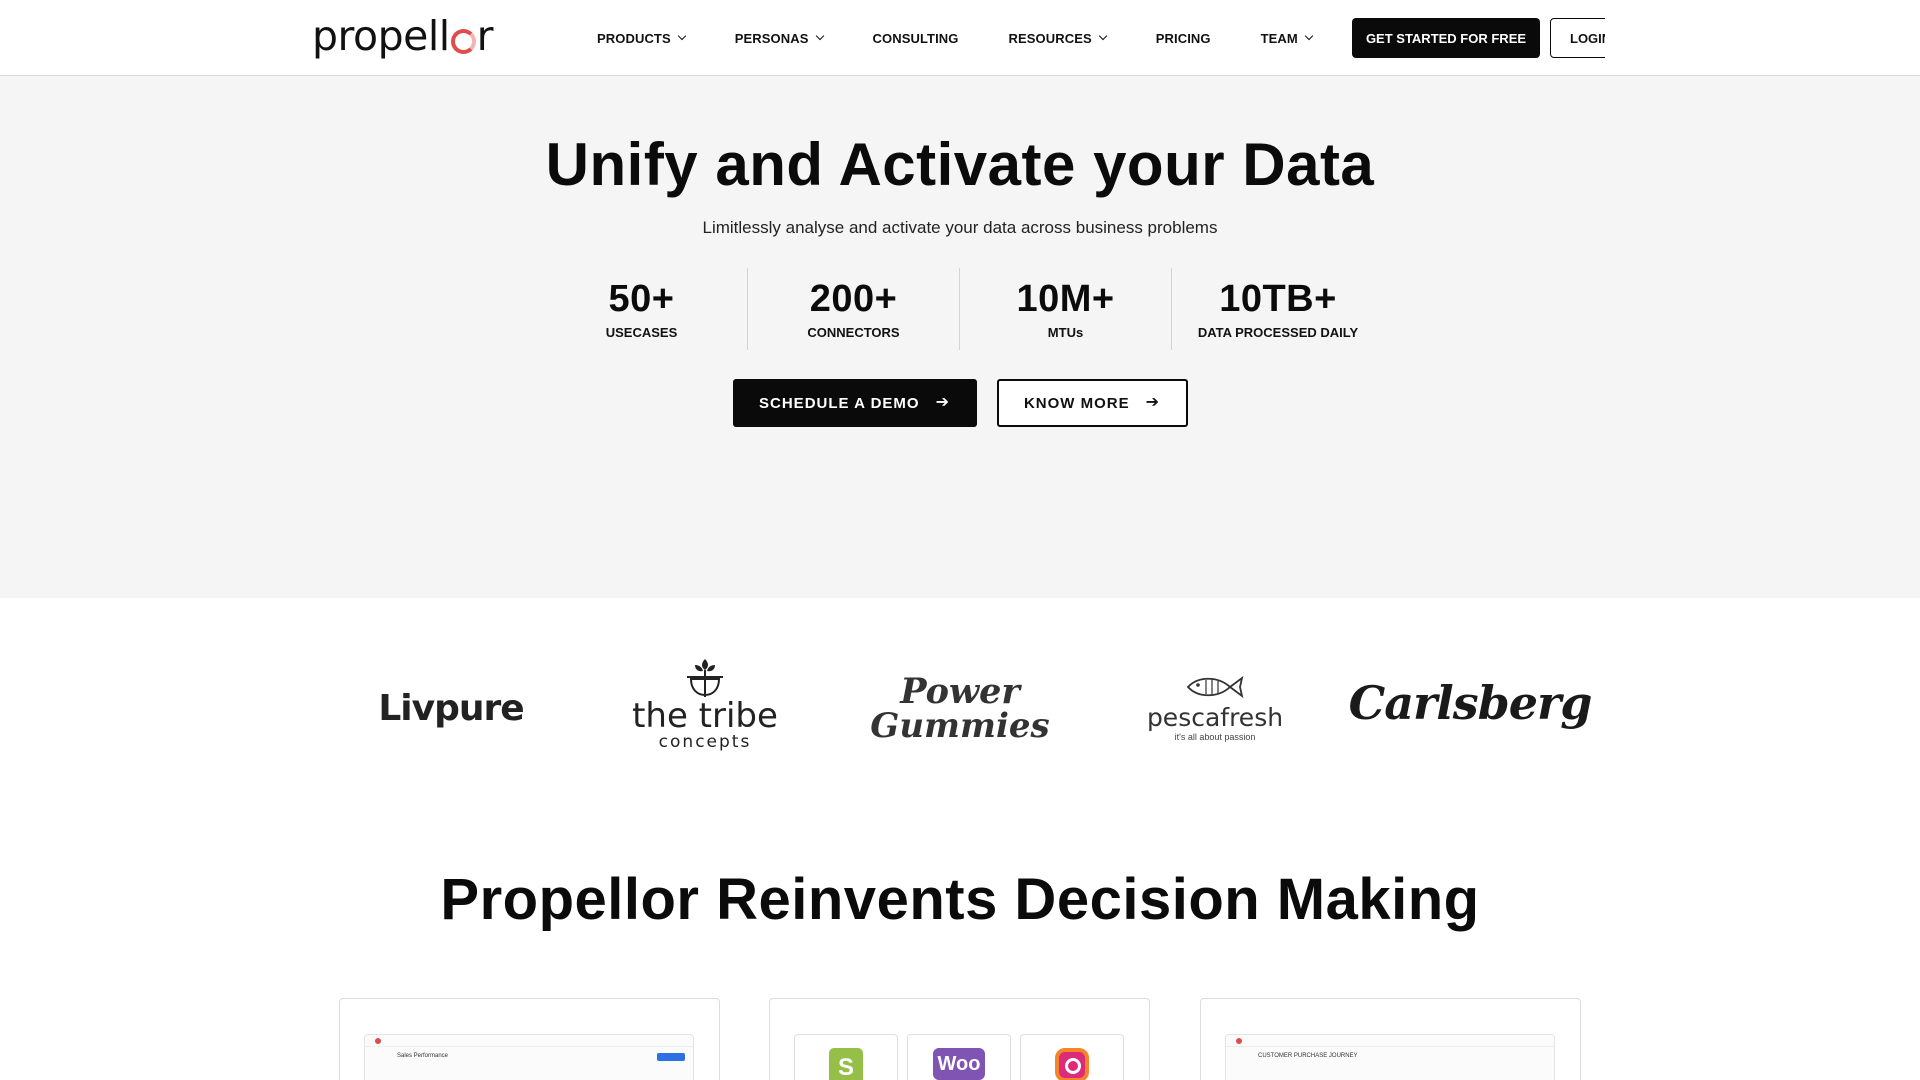 The height and width of the screenshot is (1080, 1920). I want to click on tribe-plant-icon, so click(705, 678).